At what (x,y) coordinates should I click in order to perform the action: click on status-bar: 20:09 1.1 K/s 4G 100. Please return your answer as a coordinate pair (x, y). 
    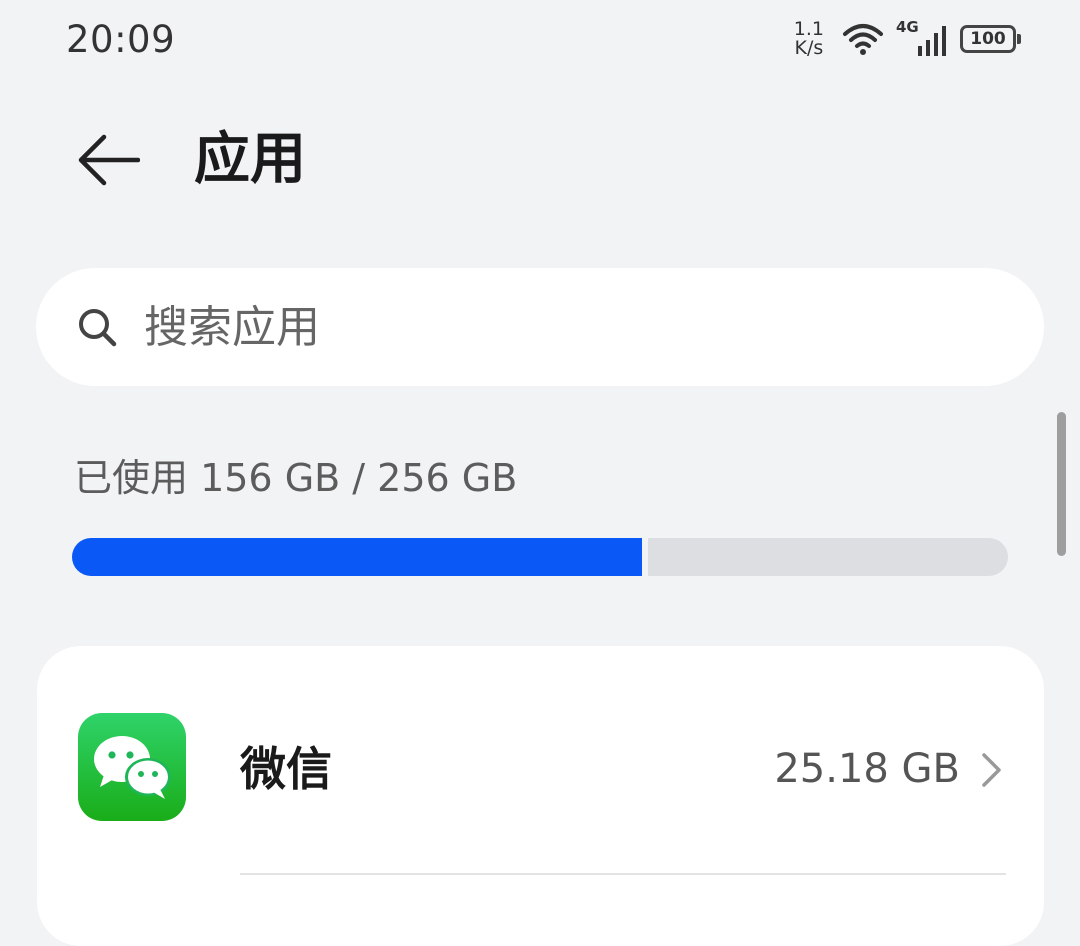
    Looking at the image, I should click on (540, 40).